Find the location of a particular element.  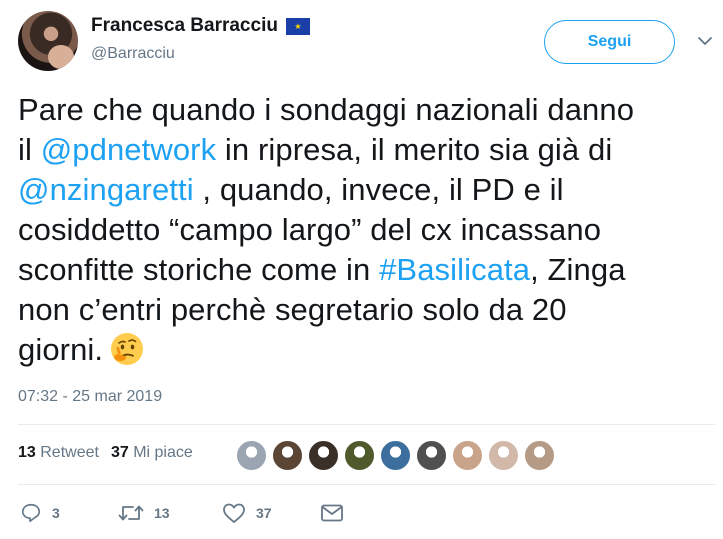

author-name-row: Francesca Barracciu is located at coordinates (200, 26).